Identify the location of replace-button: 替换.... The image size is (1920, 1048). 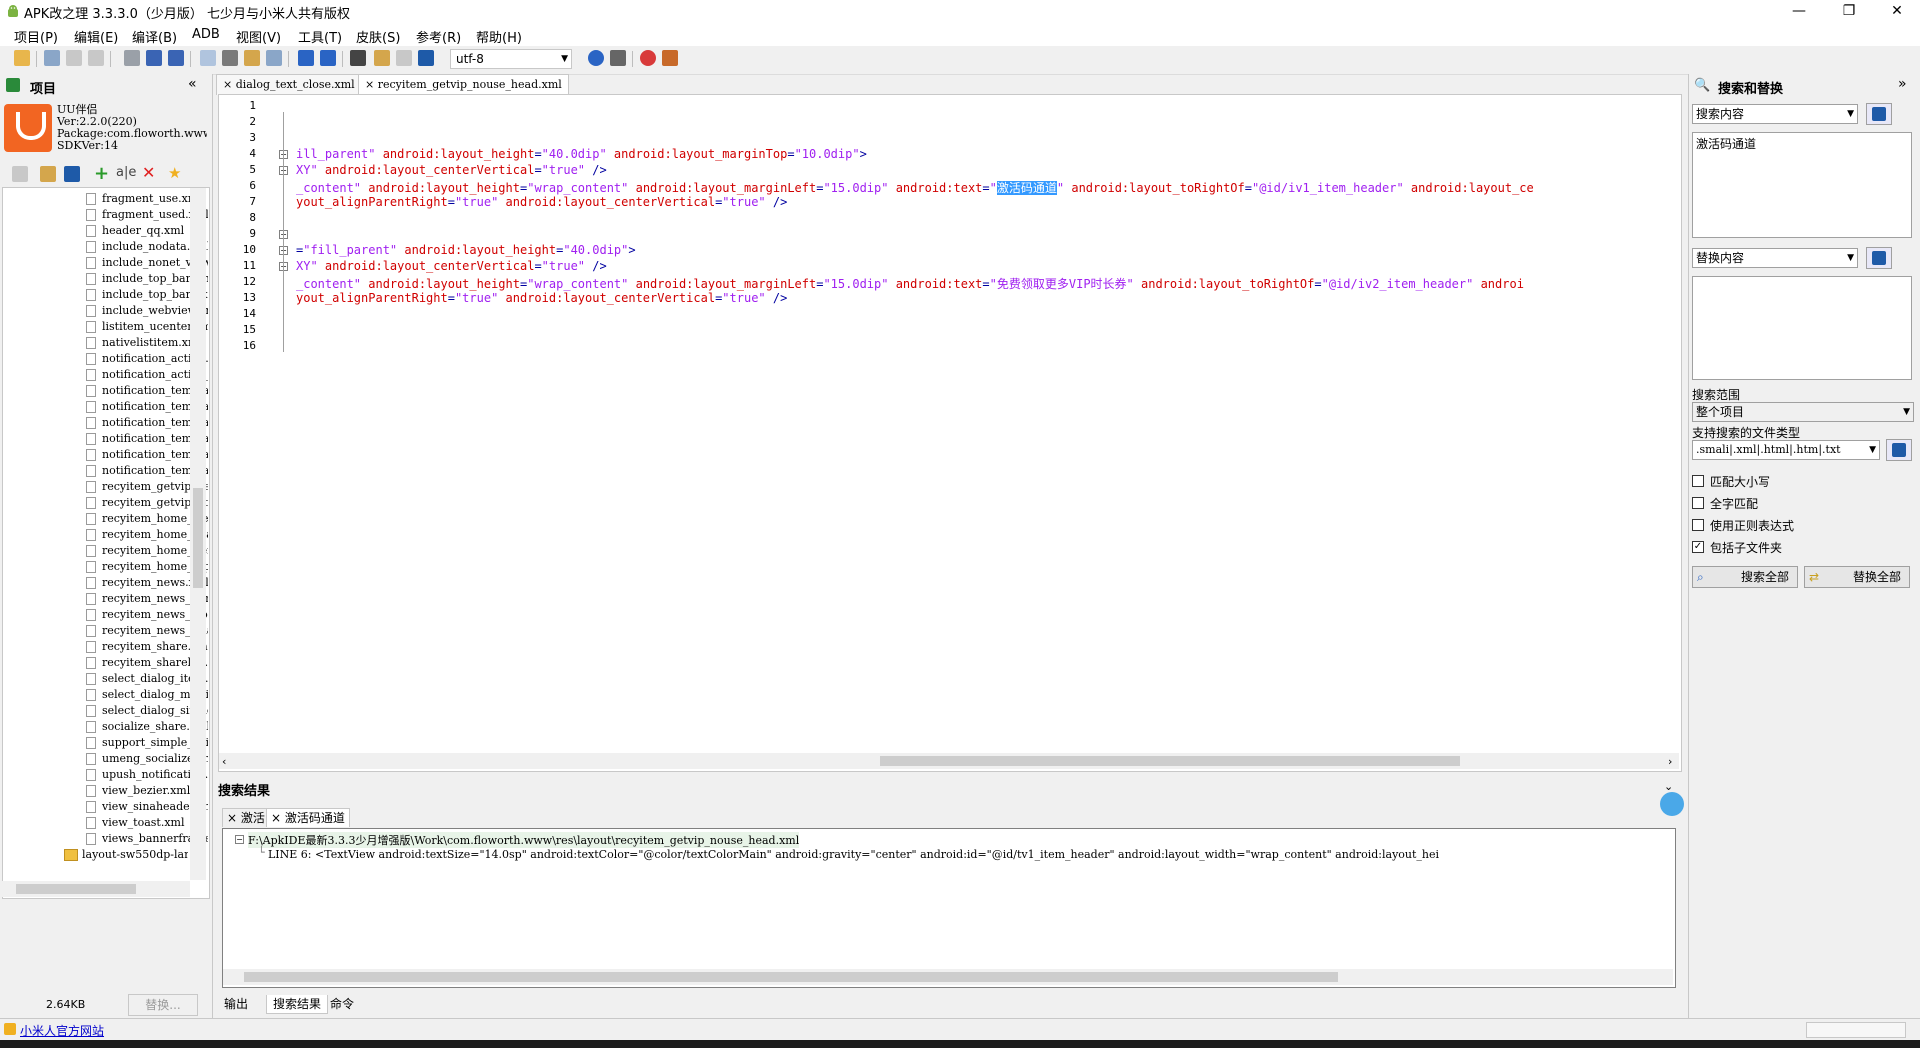
(163, 1005).